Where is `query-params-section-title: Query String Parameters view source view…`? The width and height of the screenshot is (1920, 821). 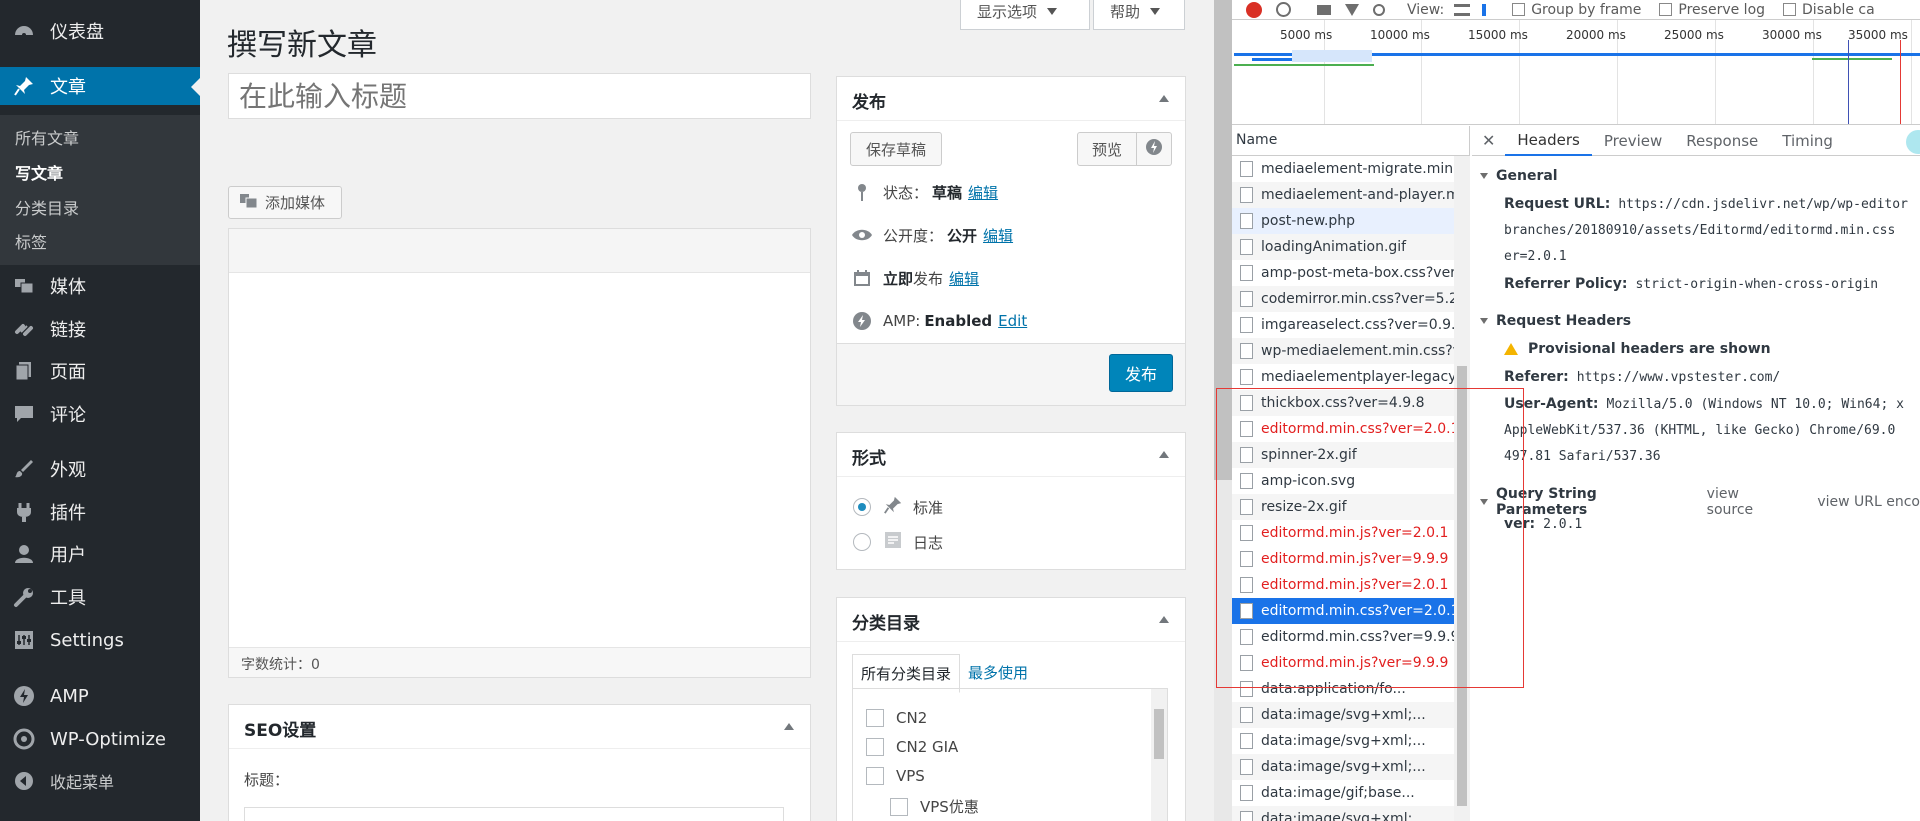 query-params-section-title: Query String Parameters view source view… is located at coordinates (1700, 502).